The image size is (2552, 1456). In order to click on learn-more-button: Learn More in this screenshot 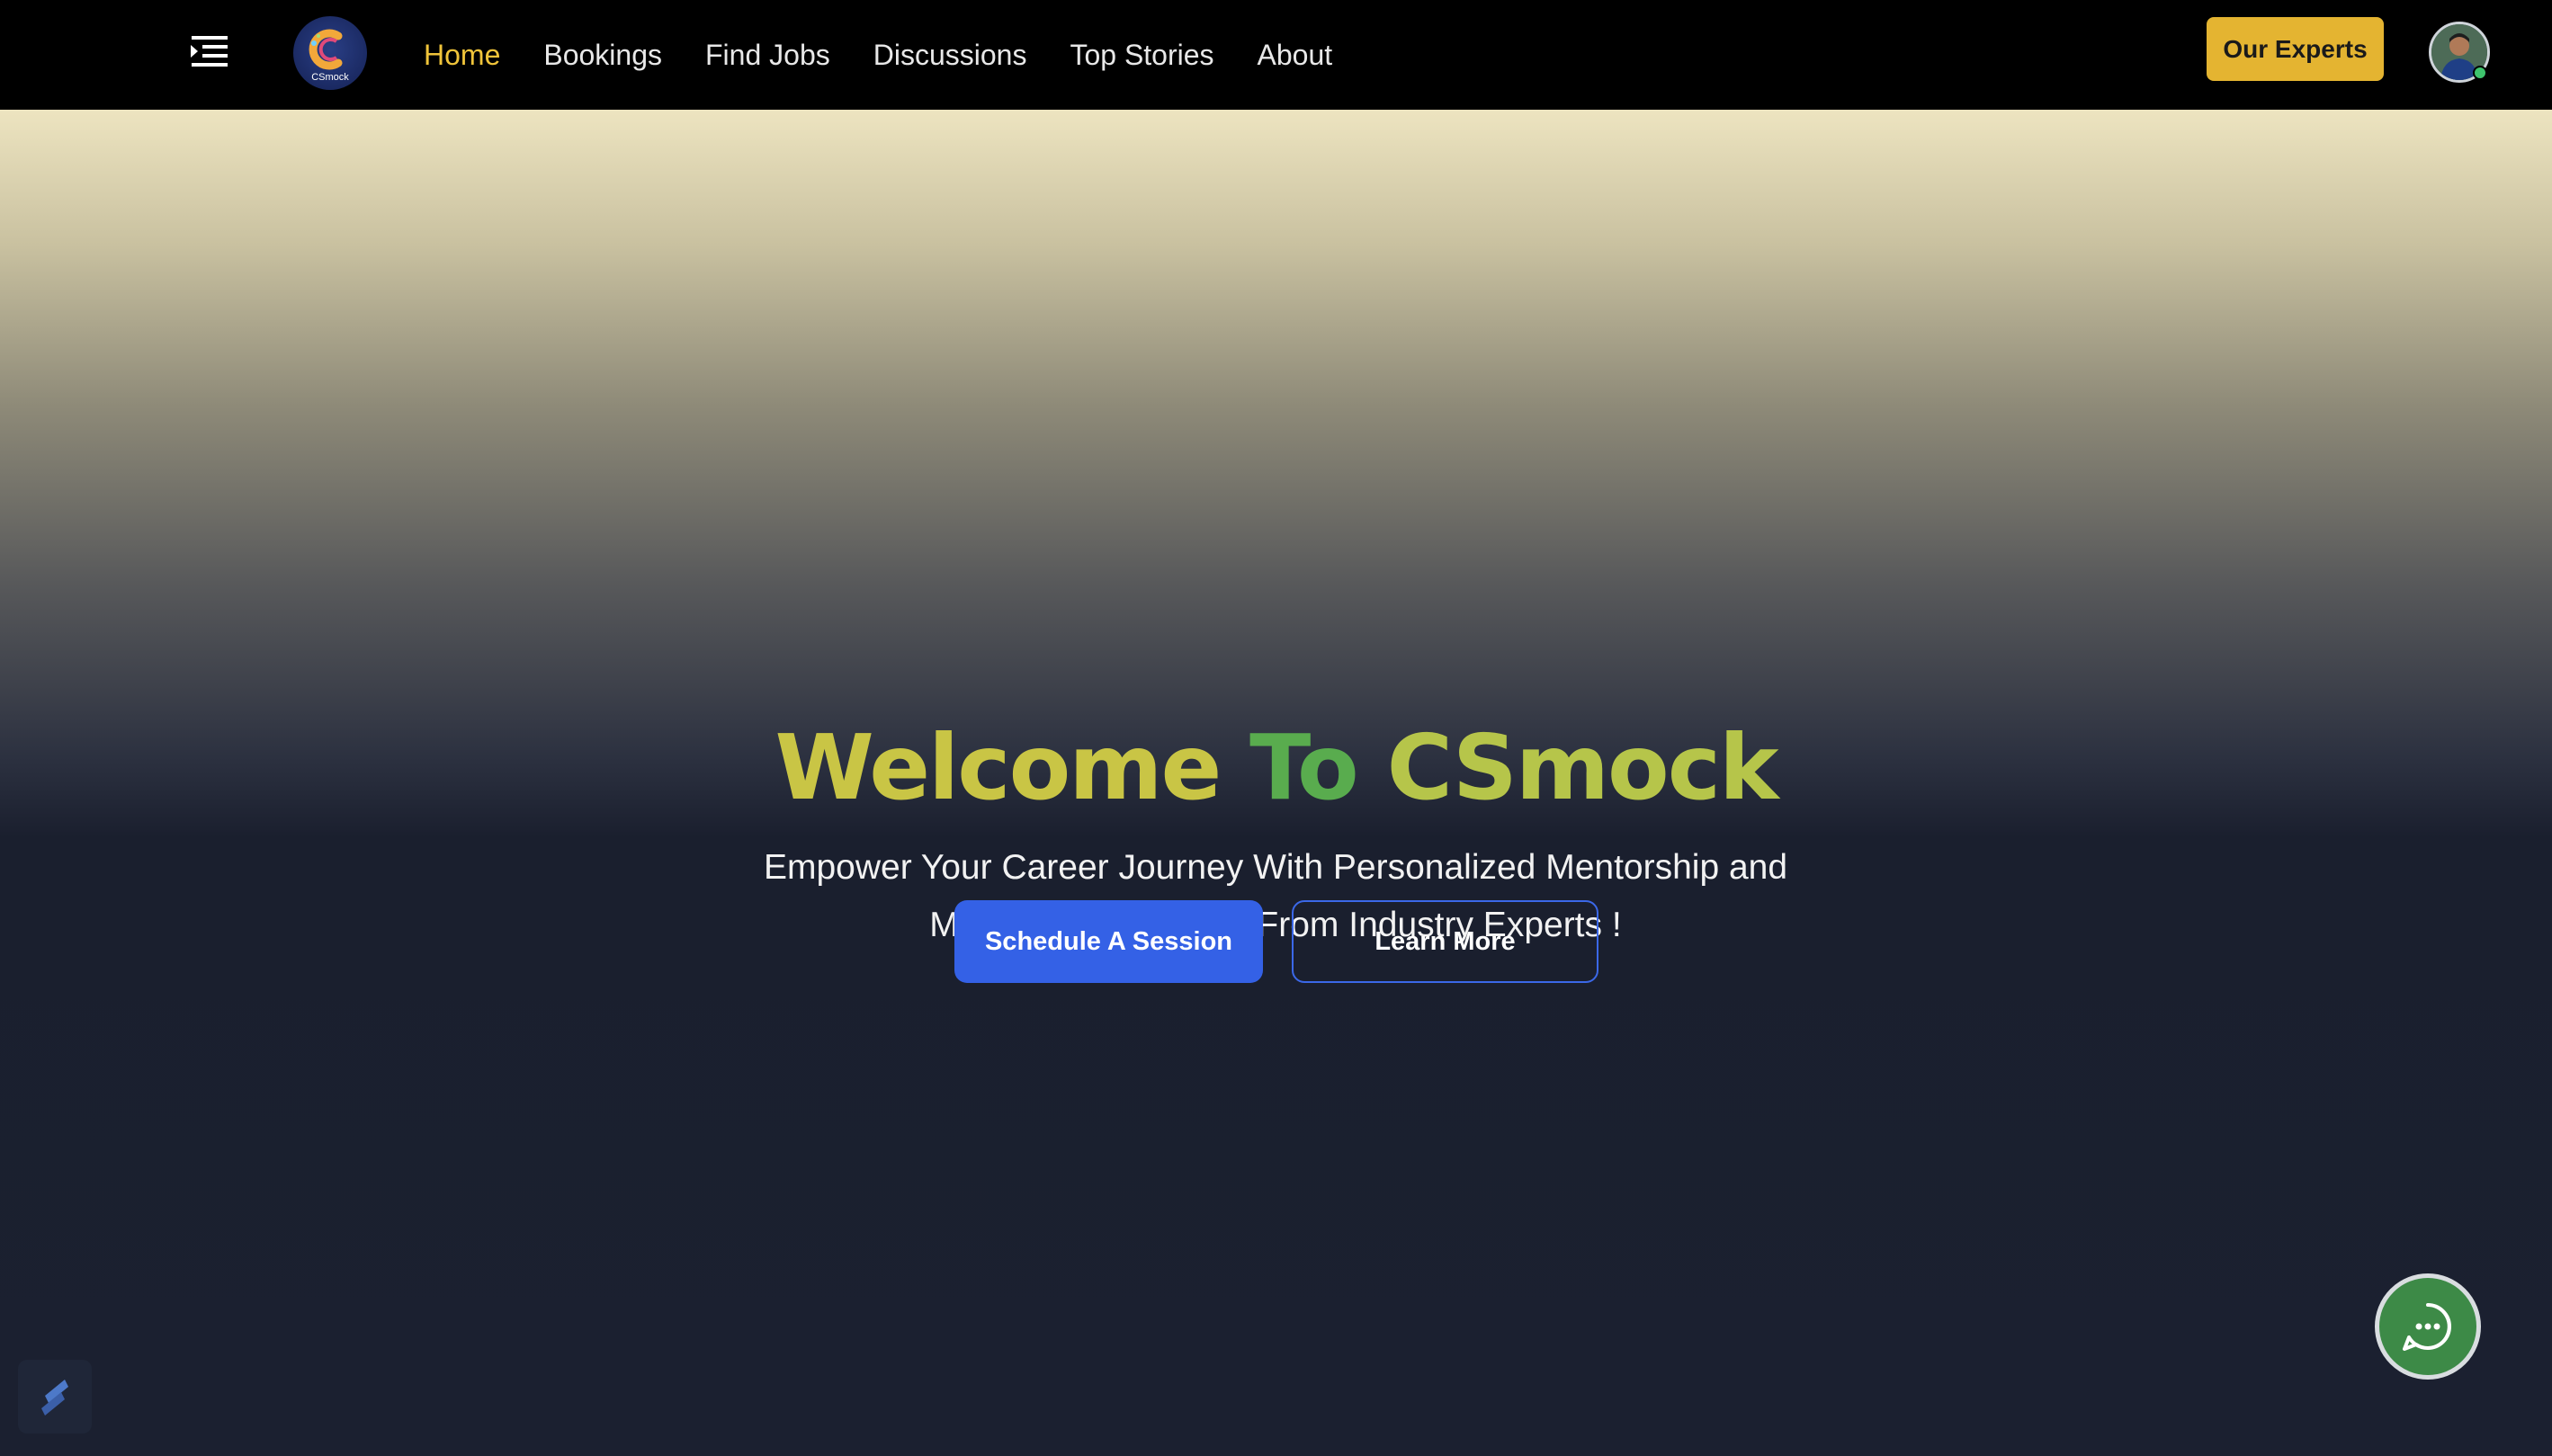, I will do `click(1445, 942)`.